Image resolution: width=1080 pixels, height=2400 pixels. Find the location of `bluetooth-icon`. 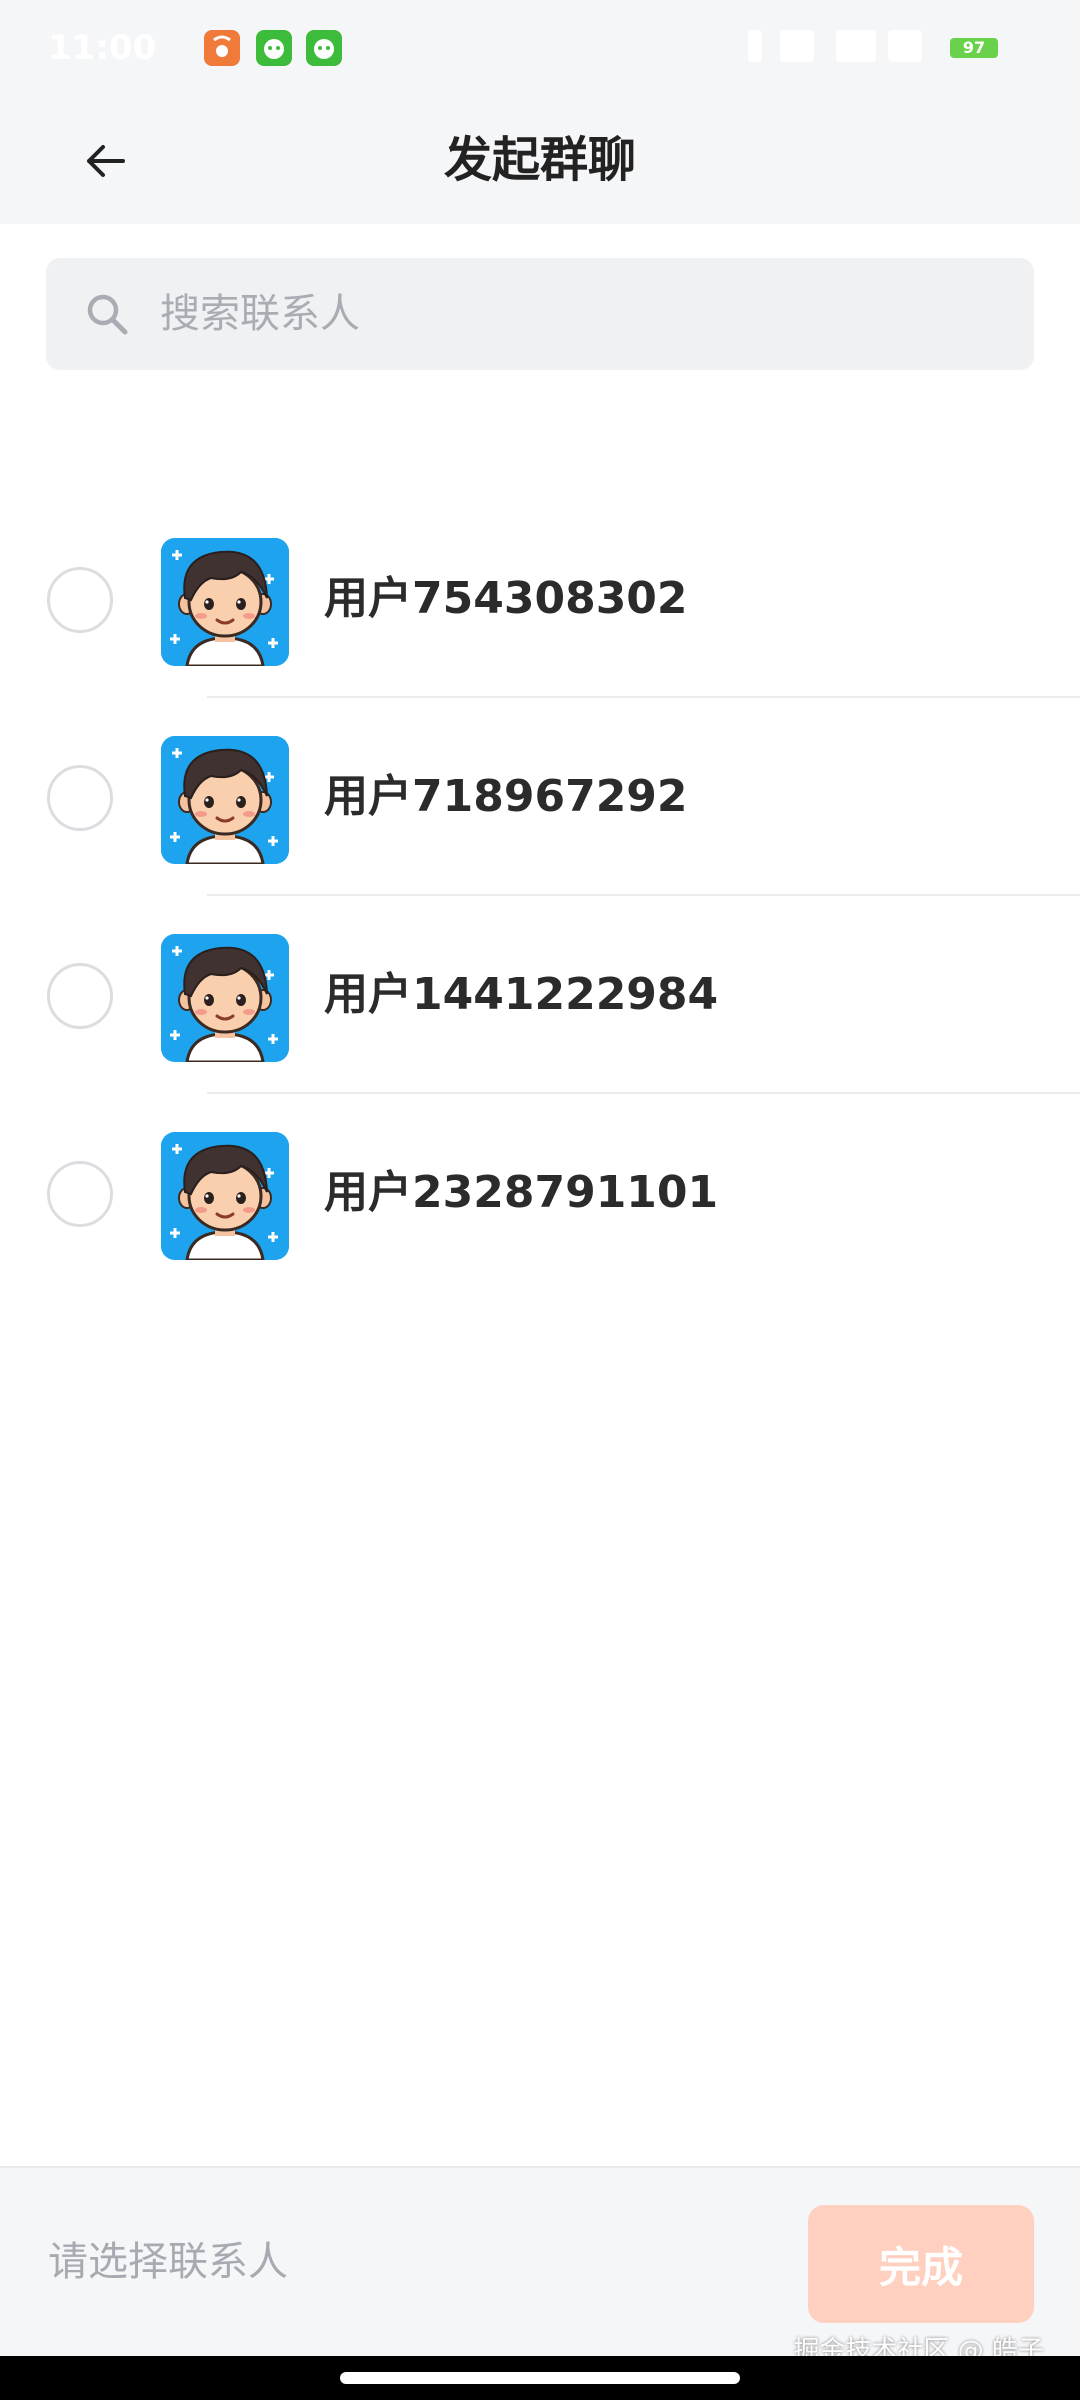

bluetooth-icon is located at coordinates (755, 46).